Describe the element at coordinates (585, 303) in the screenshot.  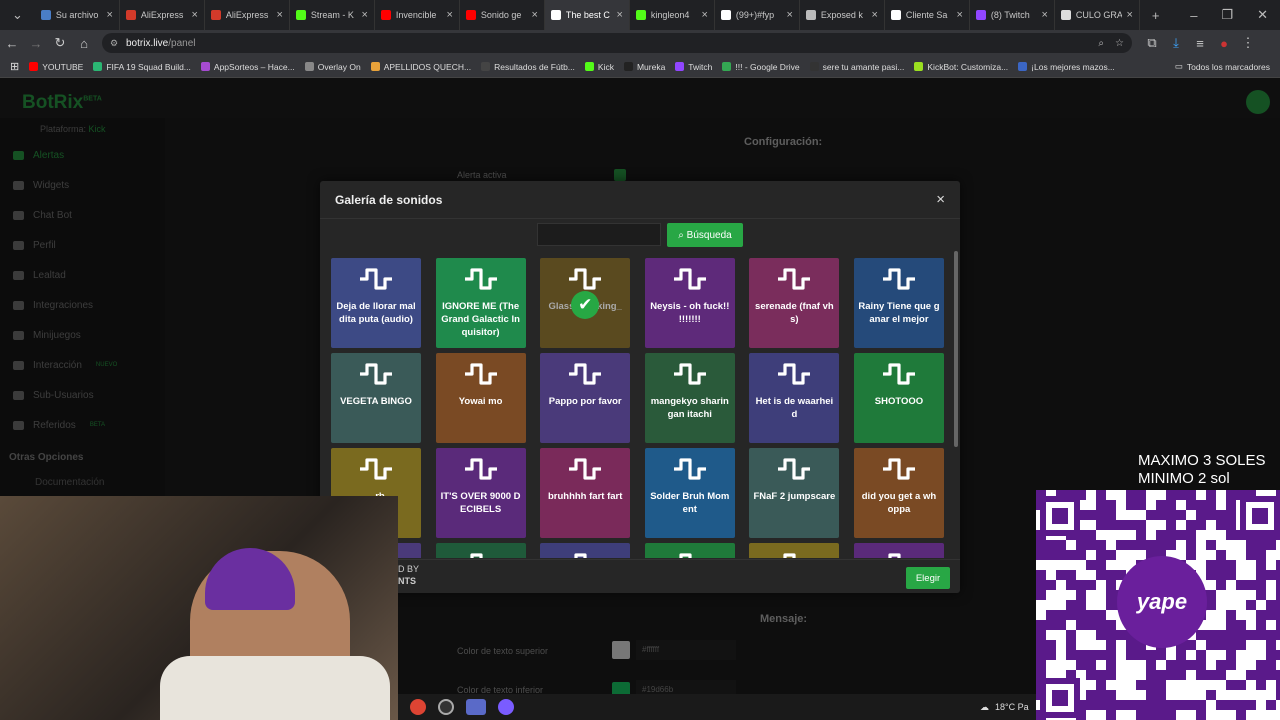
I see `sound-card: Glass breaking_ ✔` at that location.